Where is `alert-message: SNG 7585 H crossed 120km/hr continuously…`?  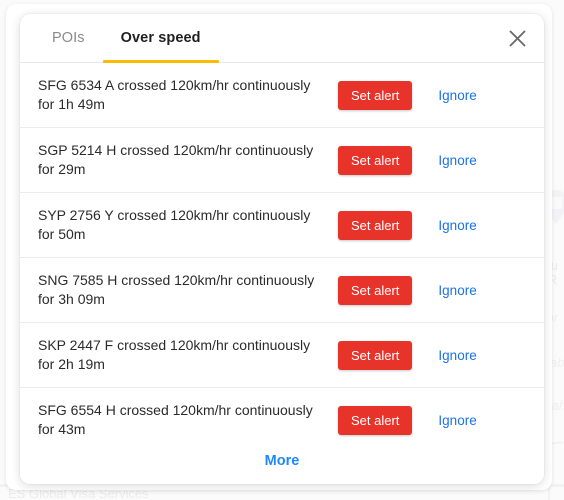
alert-message: SNG 7585 H crossed 120km/hr continuously… is located at coordinates (176, 289).